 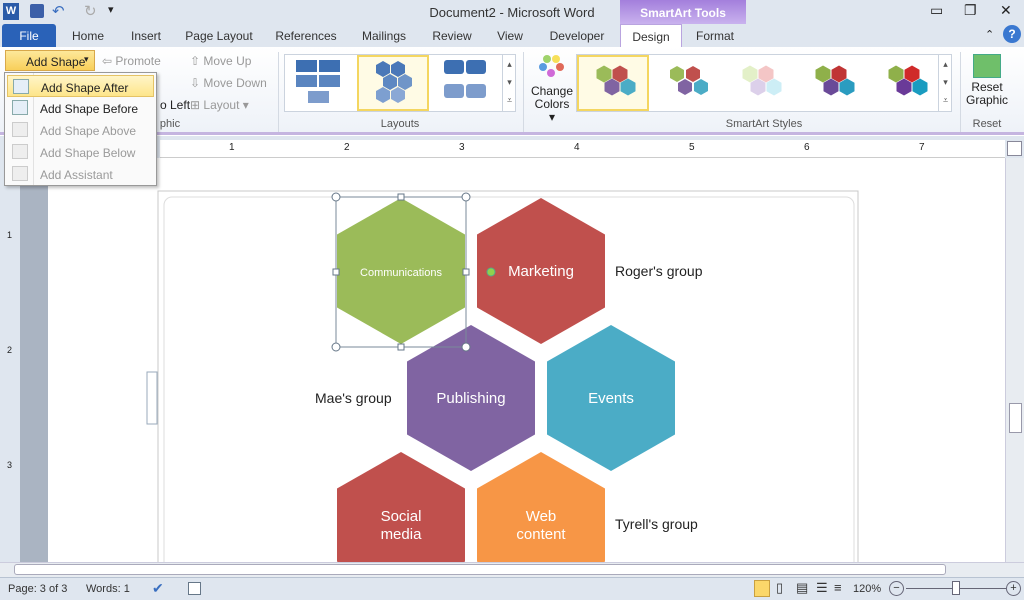 I want to click on add-shape-before-icon, so click(x=20, y=107).